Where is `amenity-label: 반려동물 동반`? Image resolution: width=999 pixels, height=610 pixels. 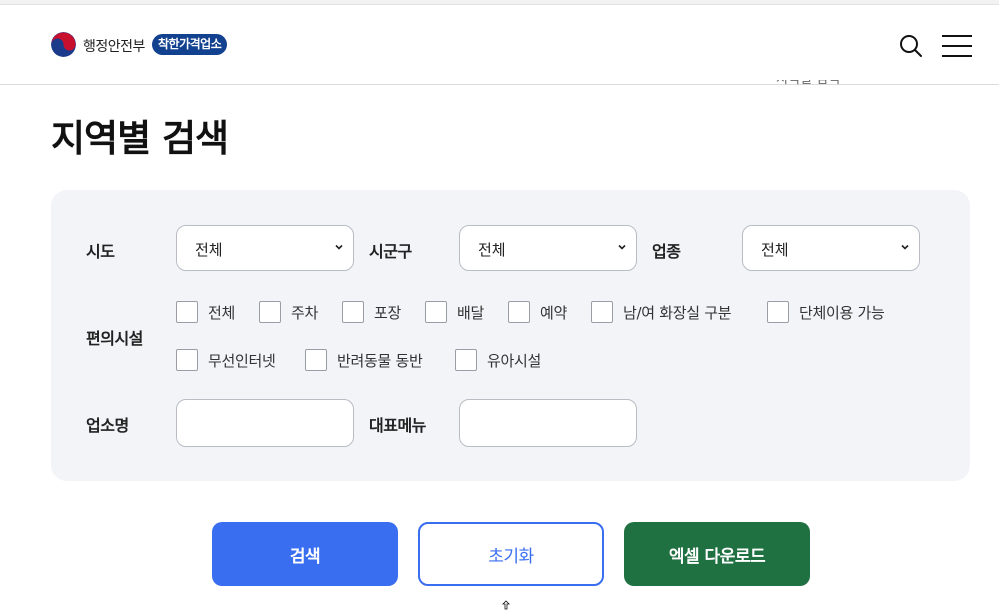 amenity-label: 반려동물 동반 is located at coordinates (380, 361).